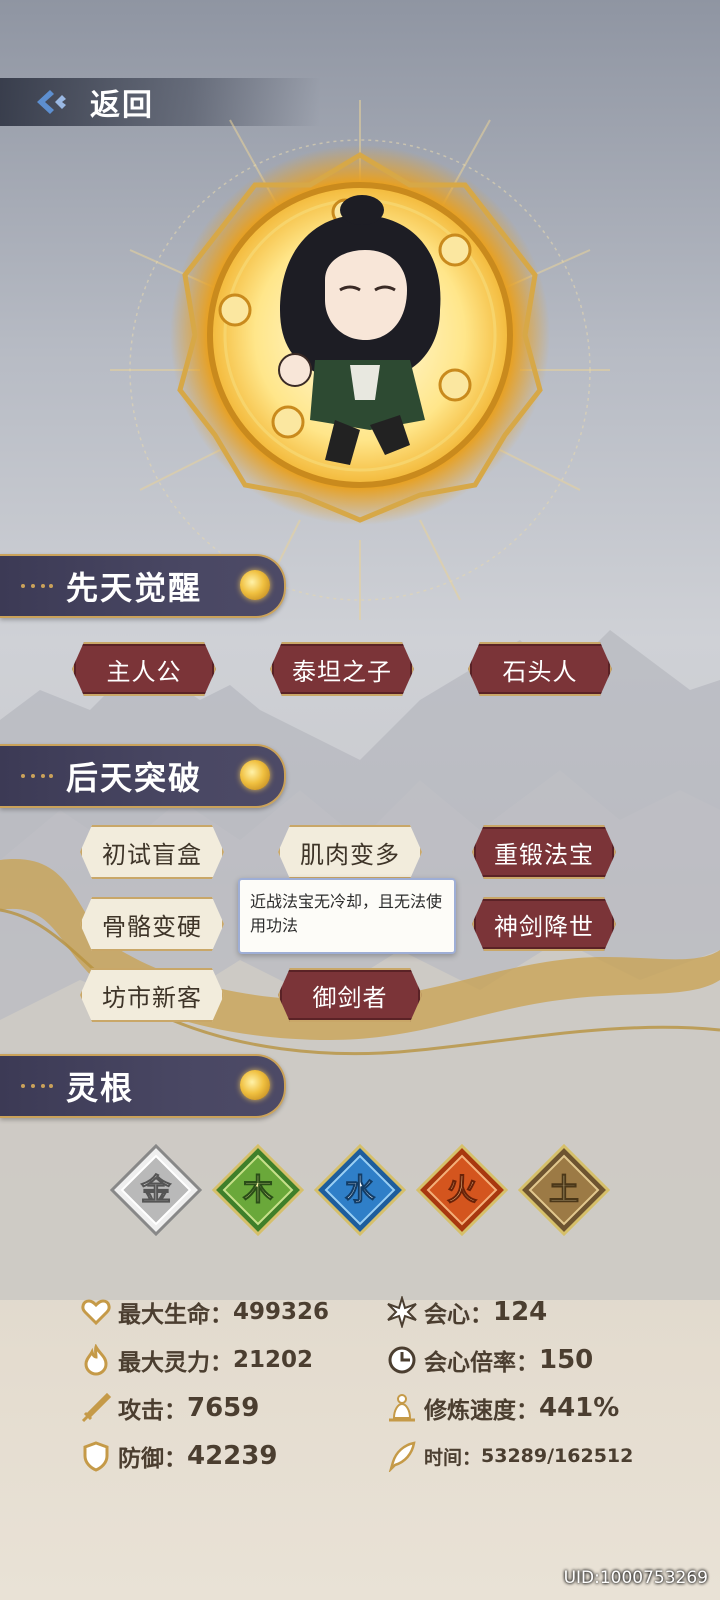 The image size is (720, 1600). What do you see at coordinates (96, 1312) in the screenshot?
I see `heart-icon` at bounding box center [96, 1312].